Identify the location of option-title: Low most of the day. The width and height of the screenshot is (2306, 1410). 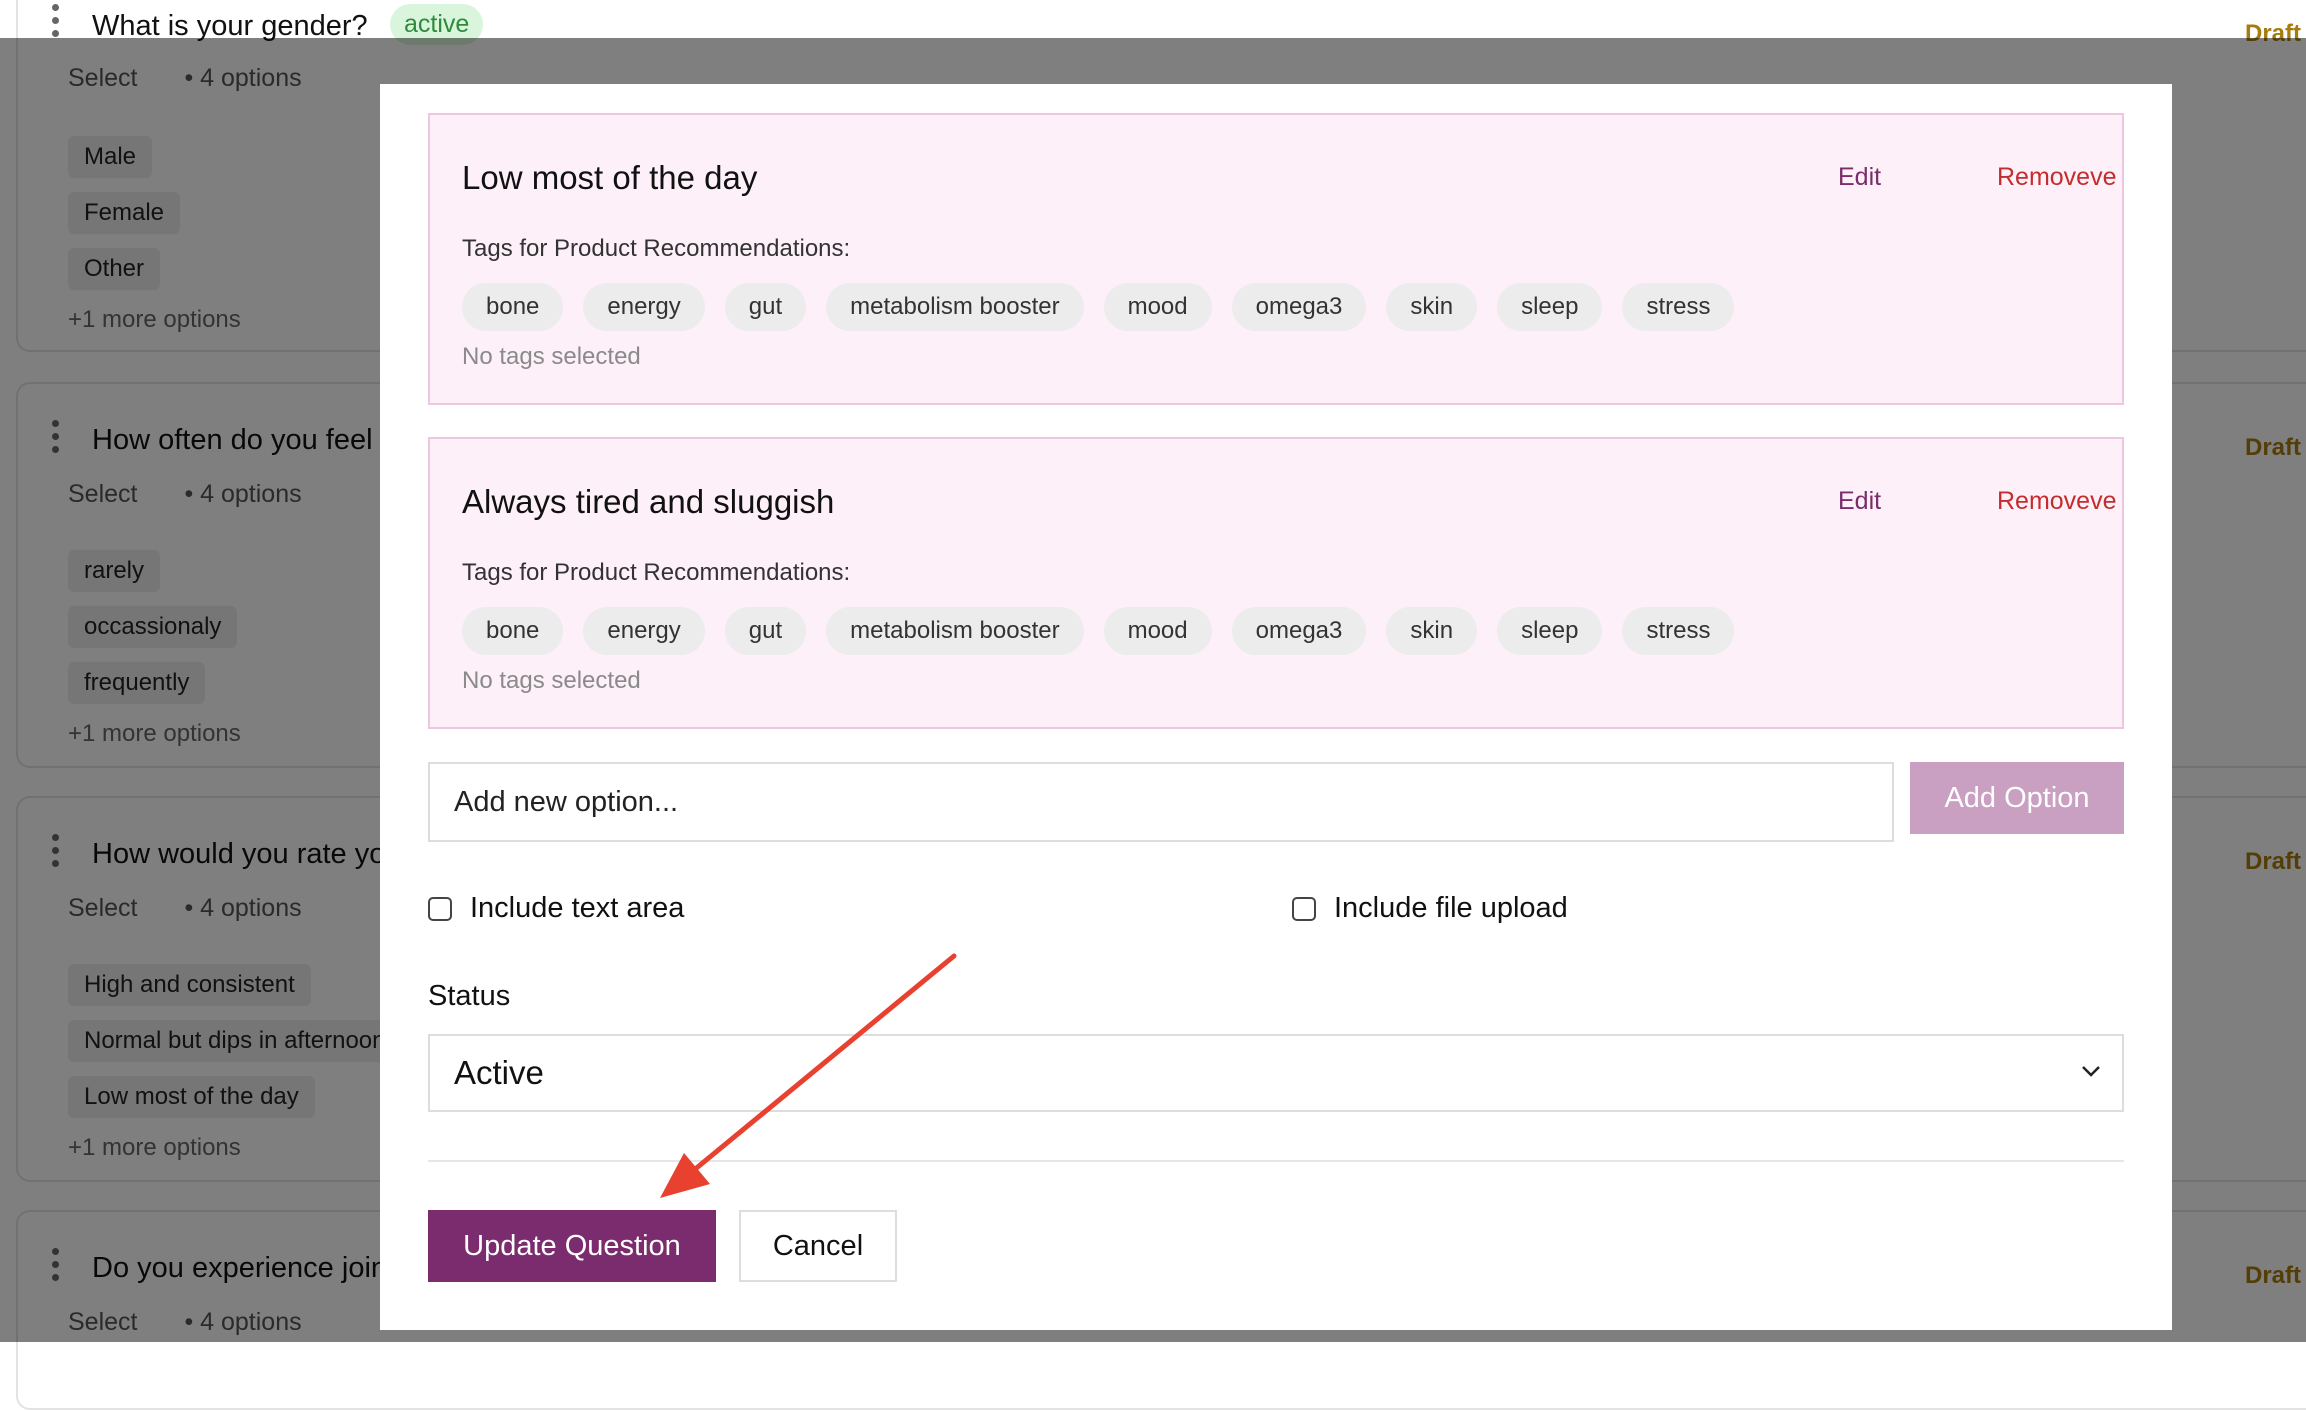
(610, 177).